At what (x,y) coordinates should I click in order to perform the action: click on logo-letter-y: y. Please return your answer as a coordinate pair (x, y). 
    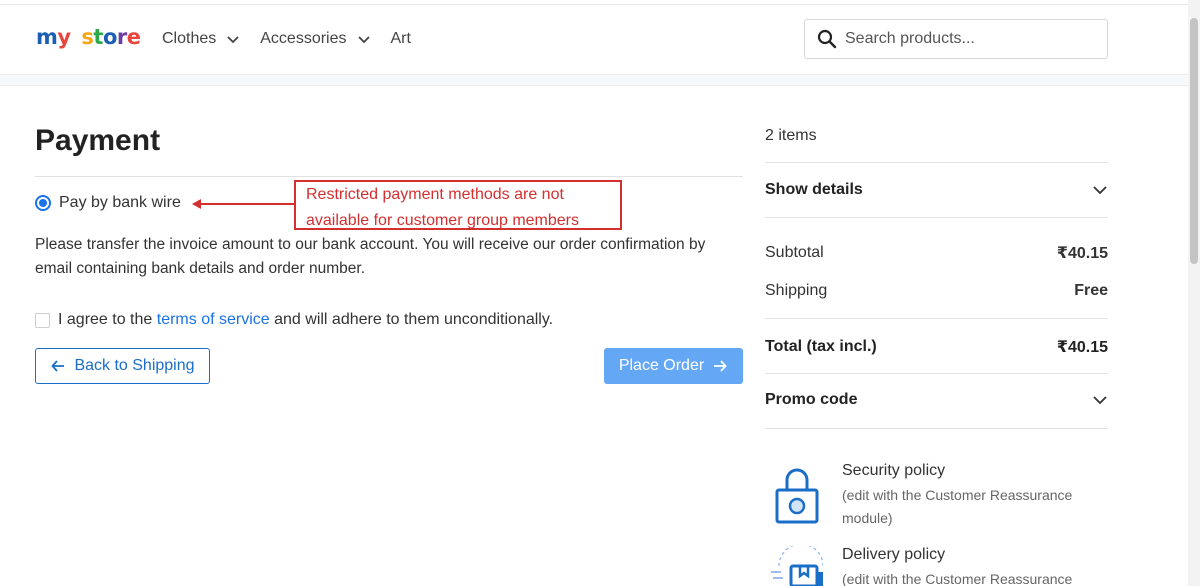
    Looking at the image, I should click on (64, 37).